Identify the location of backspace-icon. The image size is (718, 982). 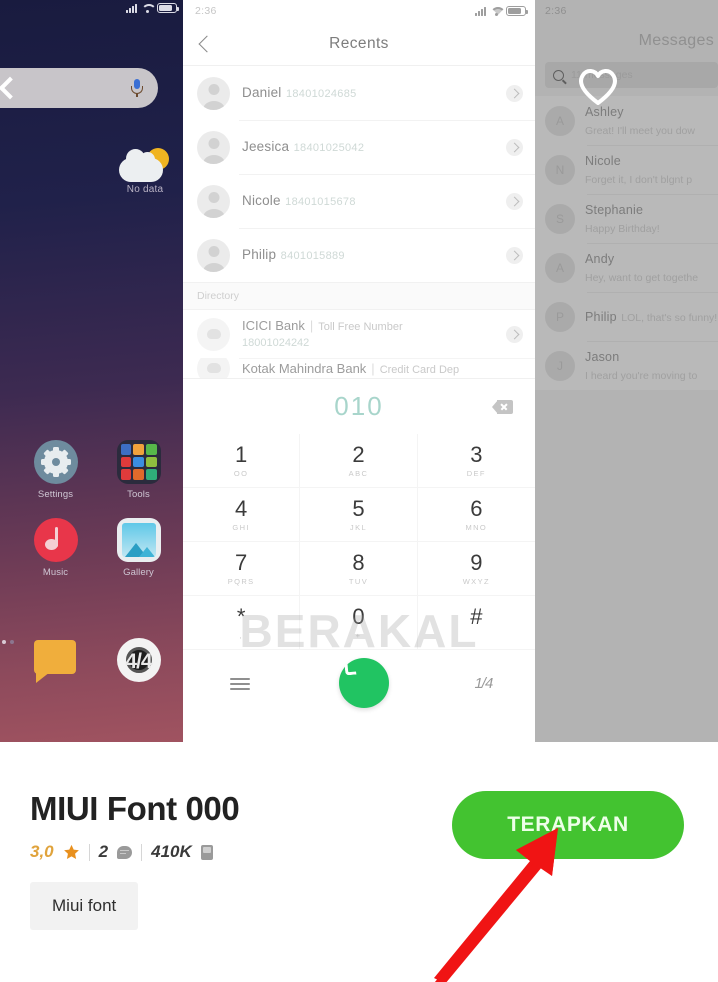
(502, 406).